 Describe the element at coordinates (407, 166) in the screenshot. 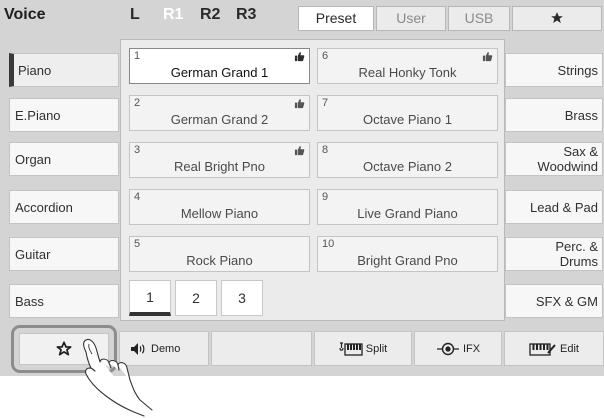

I see `voice-name: Octave Piano 2` at that location.